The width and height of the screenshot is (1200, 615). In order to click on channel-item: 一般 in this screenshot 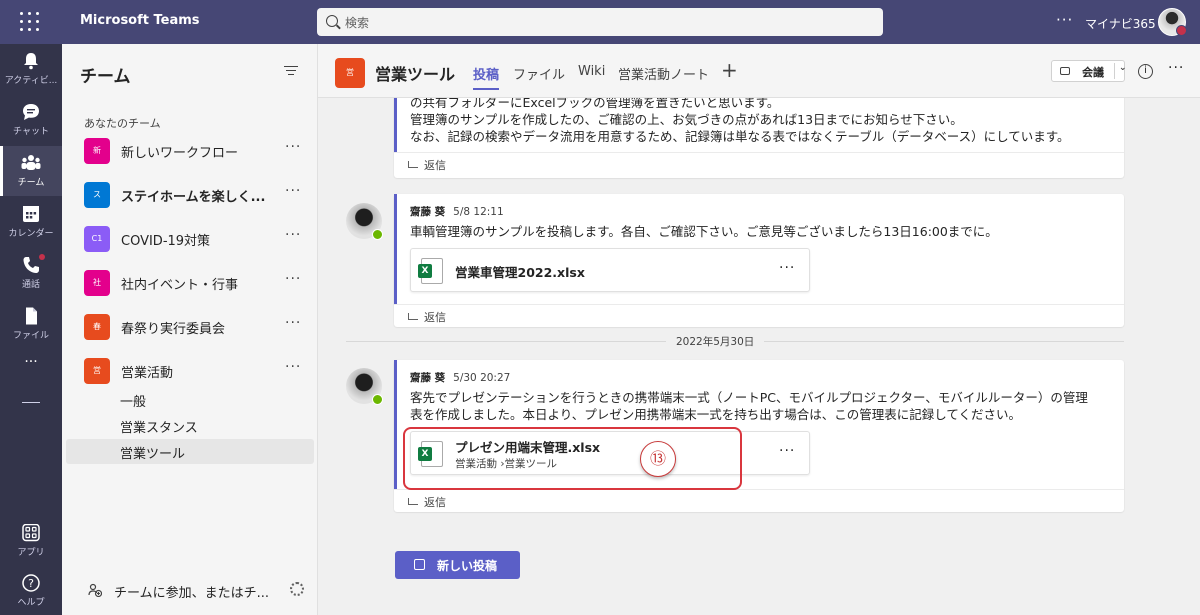, I will do `click(190, 399)`.